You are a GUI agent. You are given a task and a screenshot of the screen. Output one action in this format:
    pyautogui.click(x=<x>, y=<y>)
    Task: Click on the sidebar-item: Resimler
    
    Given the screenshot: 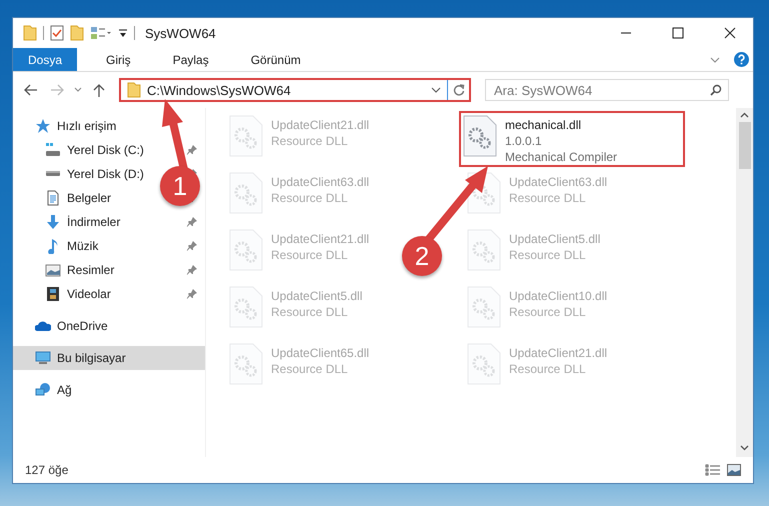 What is the action you would take?
    pyautogui.click(x=109, y=270)
    